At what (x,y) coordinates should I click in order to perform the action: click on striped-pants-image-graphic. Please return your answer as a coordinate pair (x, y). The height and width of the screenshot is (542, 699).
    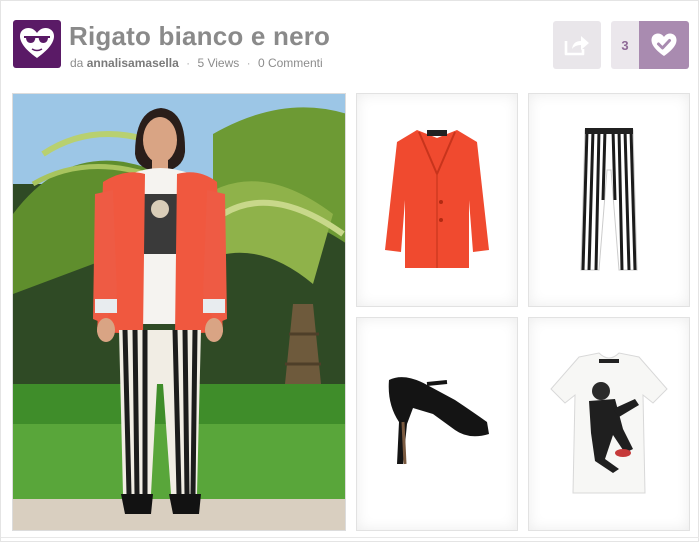
    Looking at the image, I should click on (609, 199).